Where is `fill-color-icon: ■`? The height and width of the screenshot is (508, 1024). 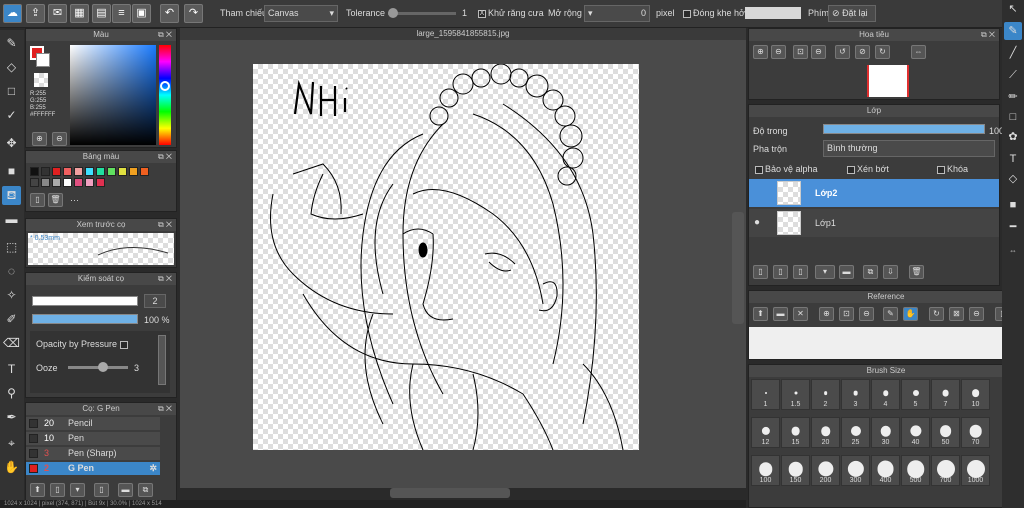
fill-color-icon: ■ is located at coordinates (11, 171).